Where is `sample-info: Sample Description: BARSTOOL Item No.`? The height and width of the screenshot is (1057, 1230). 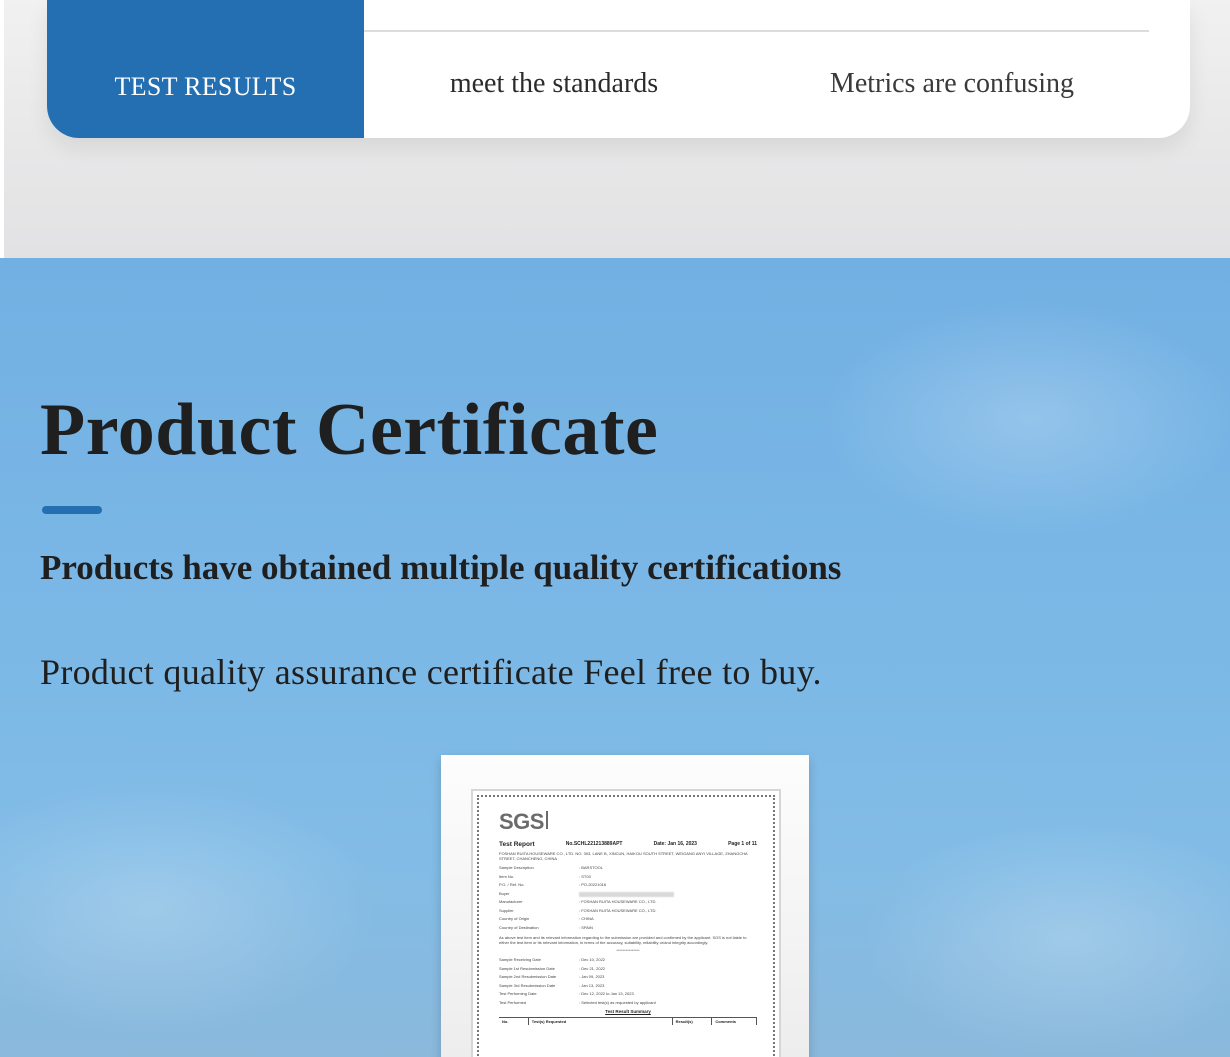 sample-info: Sample Description: BARSTOOL Item No. is located at coordinates (628, 898).